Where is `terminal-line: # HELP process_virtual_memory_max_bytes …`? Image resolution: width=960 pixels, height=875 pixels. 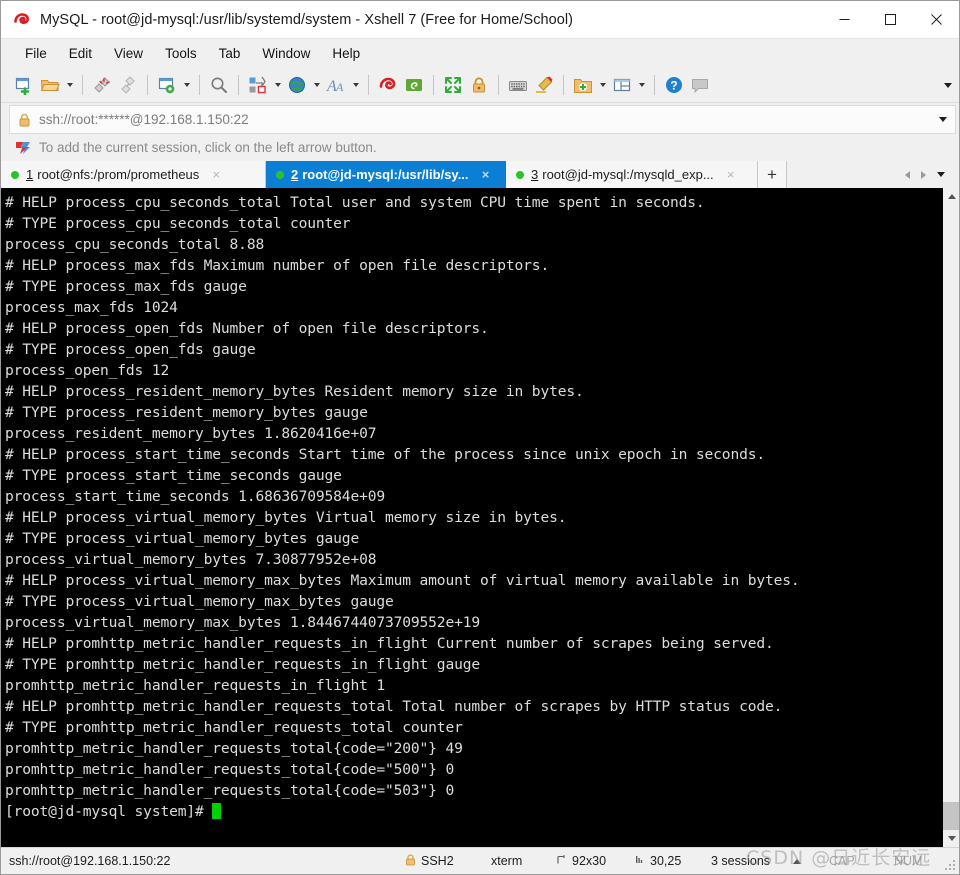 terminal-line: # HELP process_virtual_memory_max_bytes … is located at coordinates (402, 580).